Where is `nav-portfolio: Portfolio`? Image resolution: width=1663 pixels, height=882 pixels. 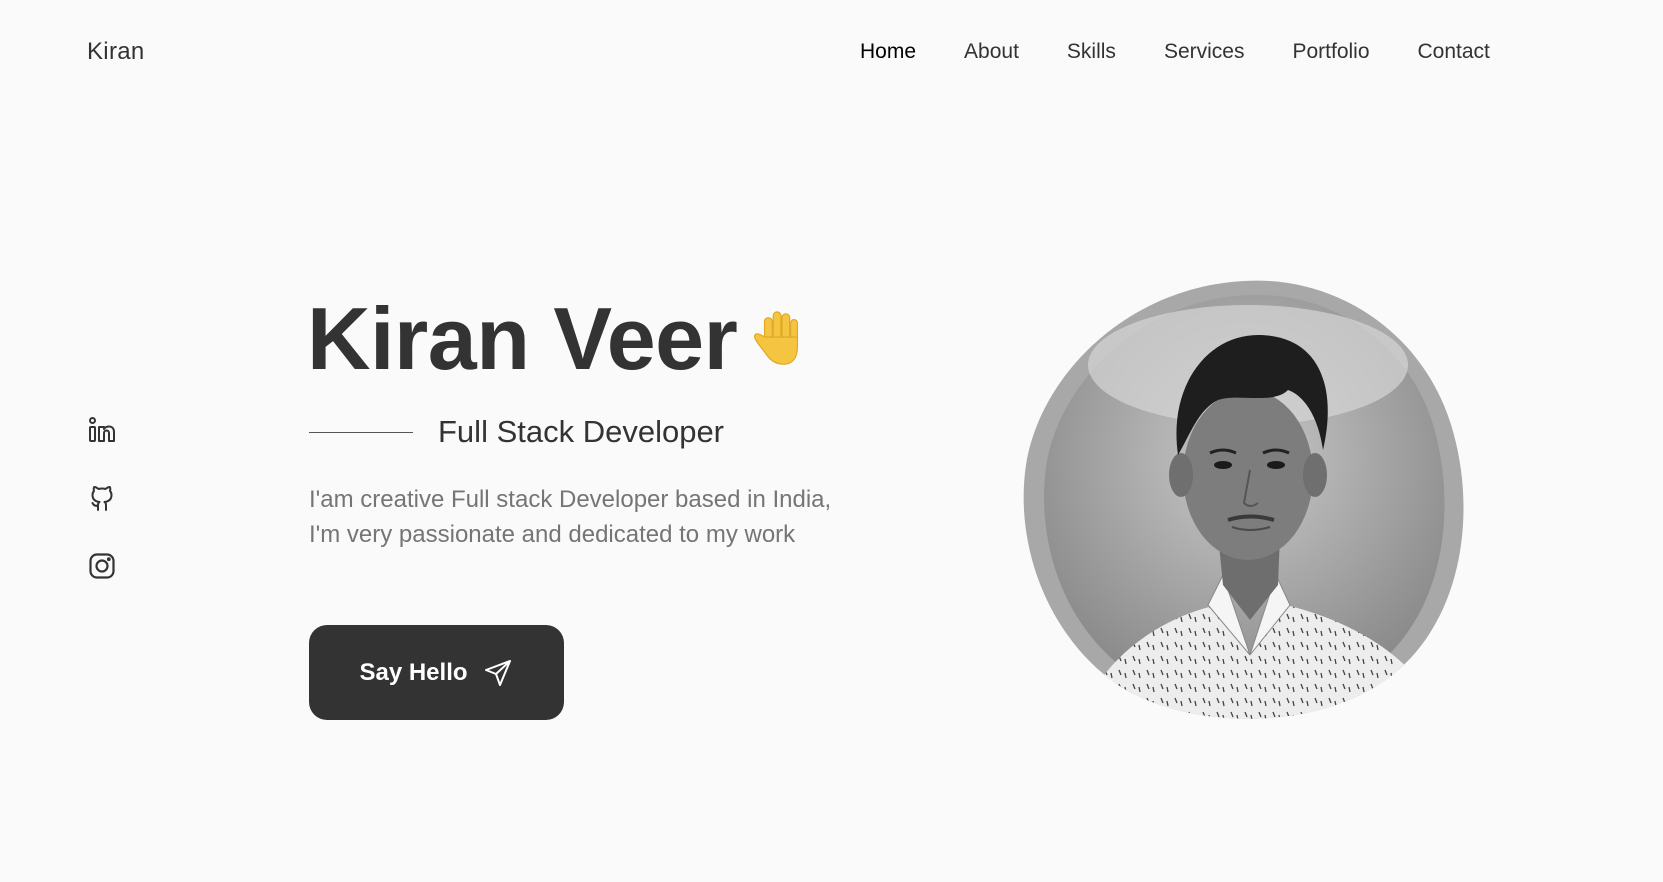 nav-portfolio: Portfolio is located at coordinates (1330, 52).